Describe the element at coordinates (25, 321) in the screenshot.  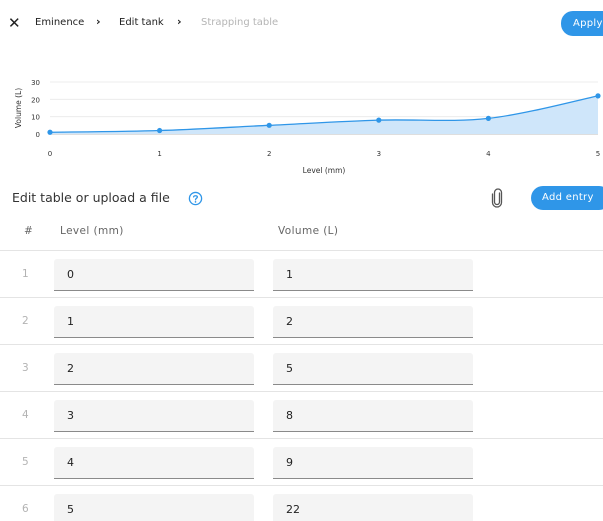
I see `row-number: 2` at that location.